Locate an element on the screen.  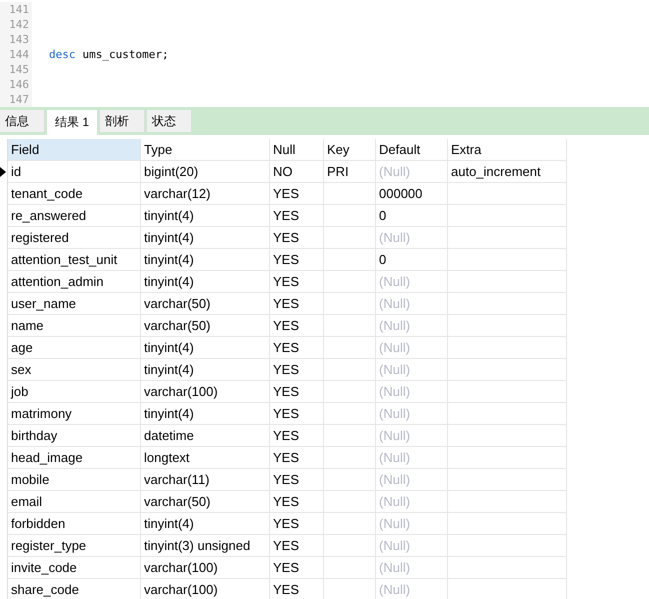
result-tab: 剖析 is located at coordinates (123, 121).